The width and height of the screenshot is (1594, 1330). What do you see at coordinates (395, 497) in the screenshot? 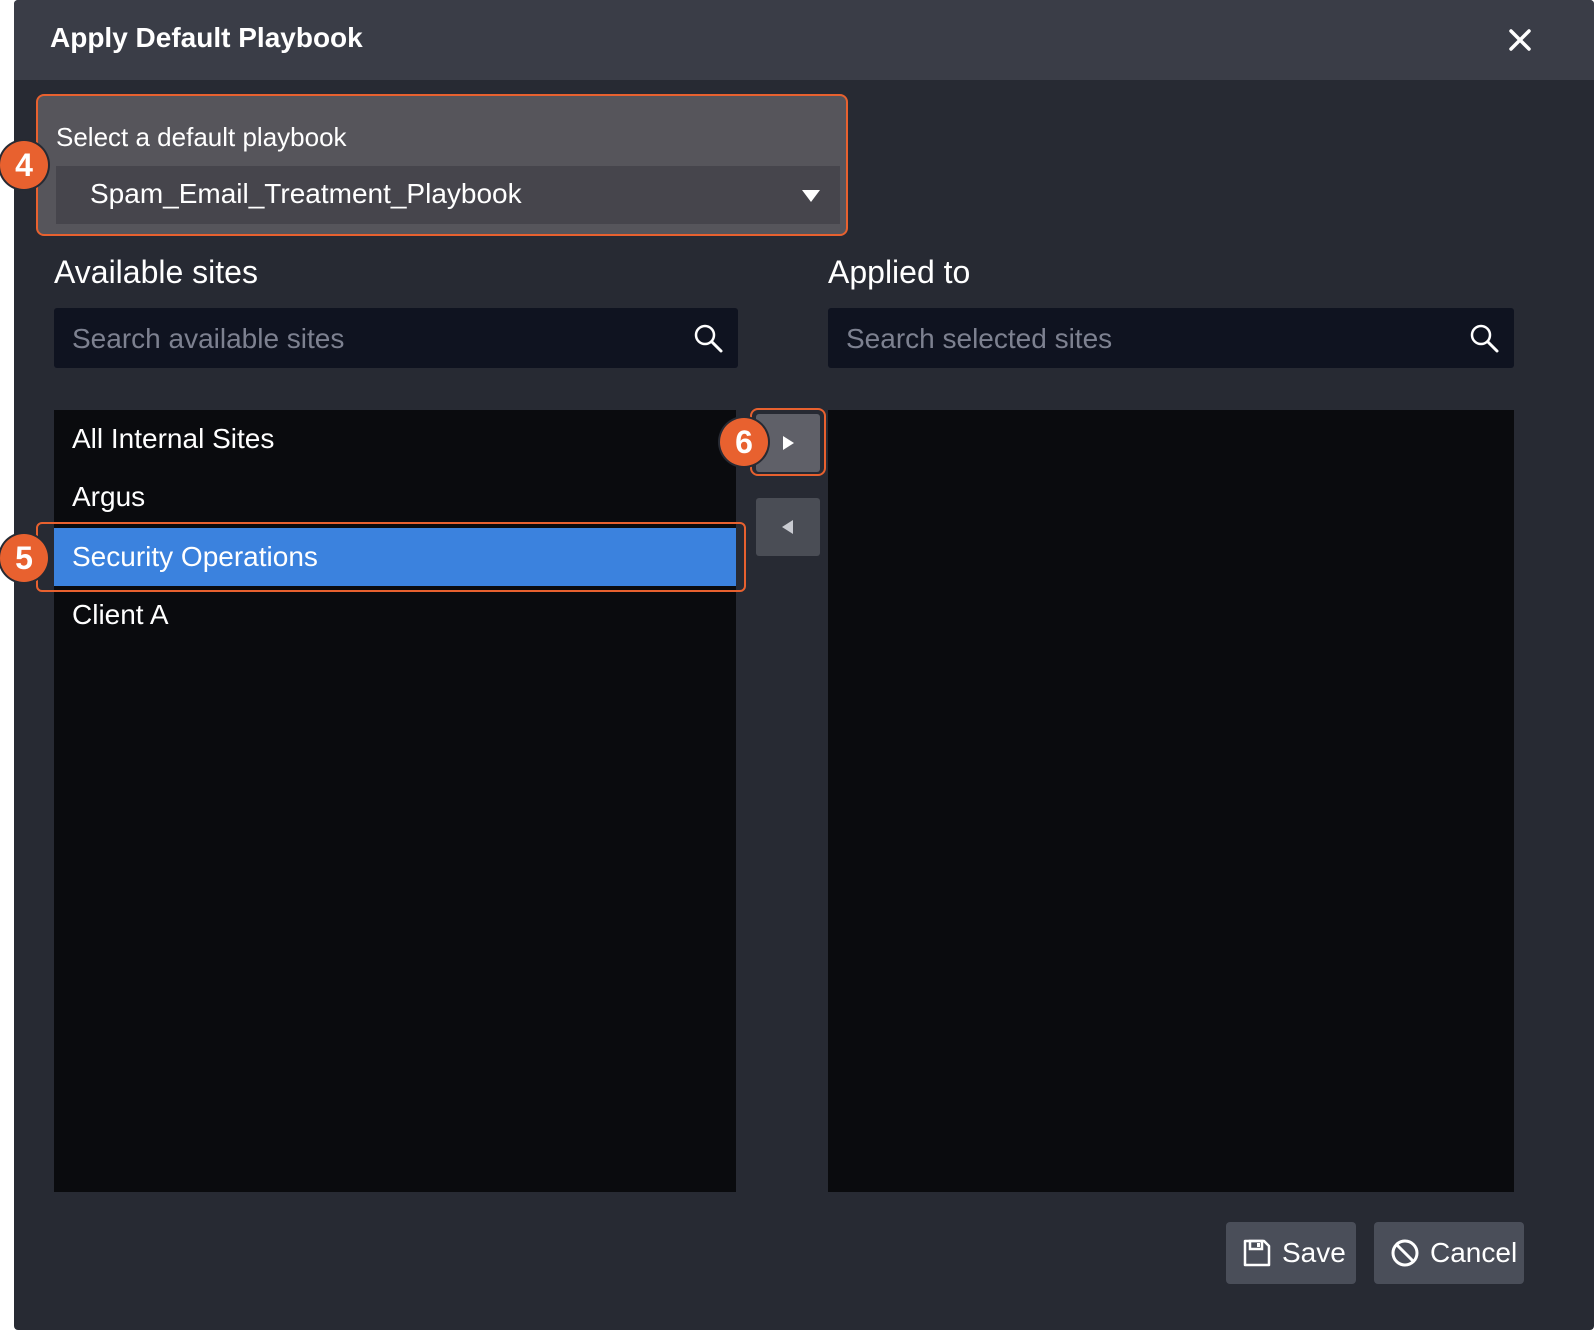
I see `list-item: Argus` at bounding box center [395, 497].